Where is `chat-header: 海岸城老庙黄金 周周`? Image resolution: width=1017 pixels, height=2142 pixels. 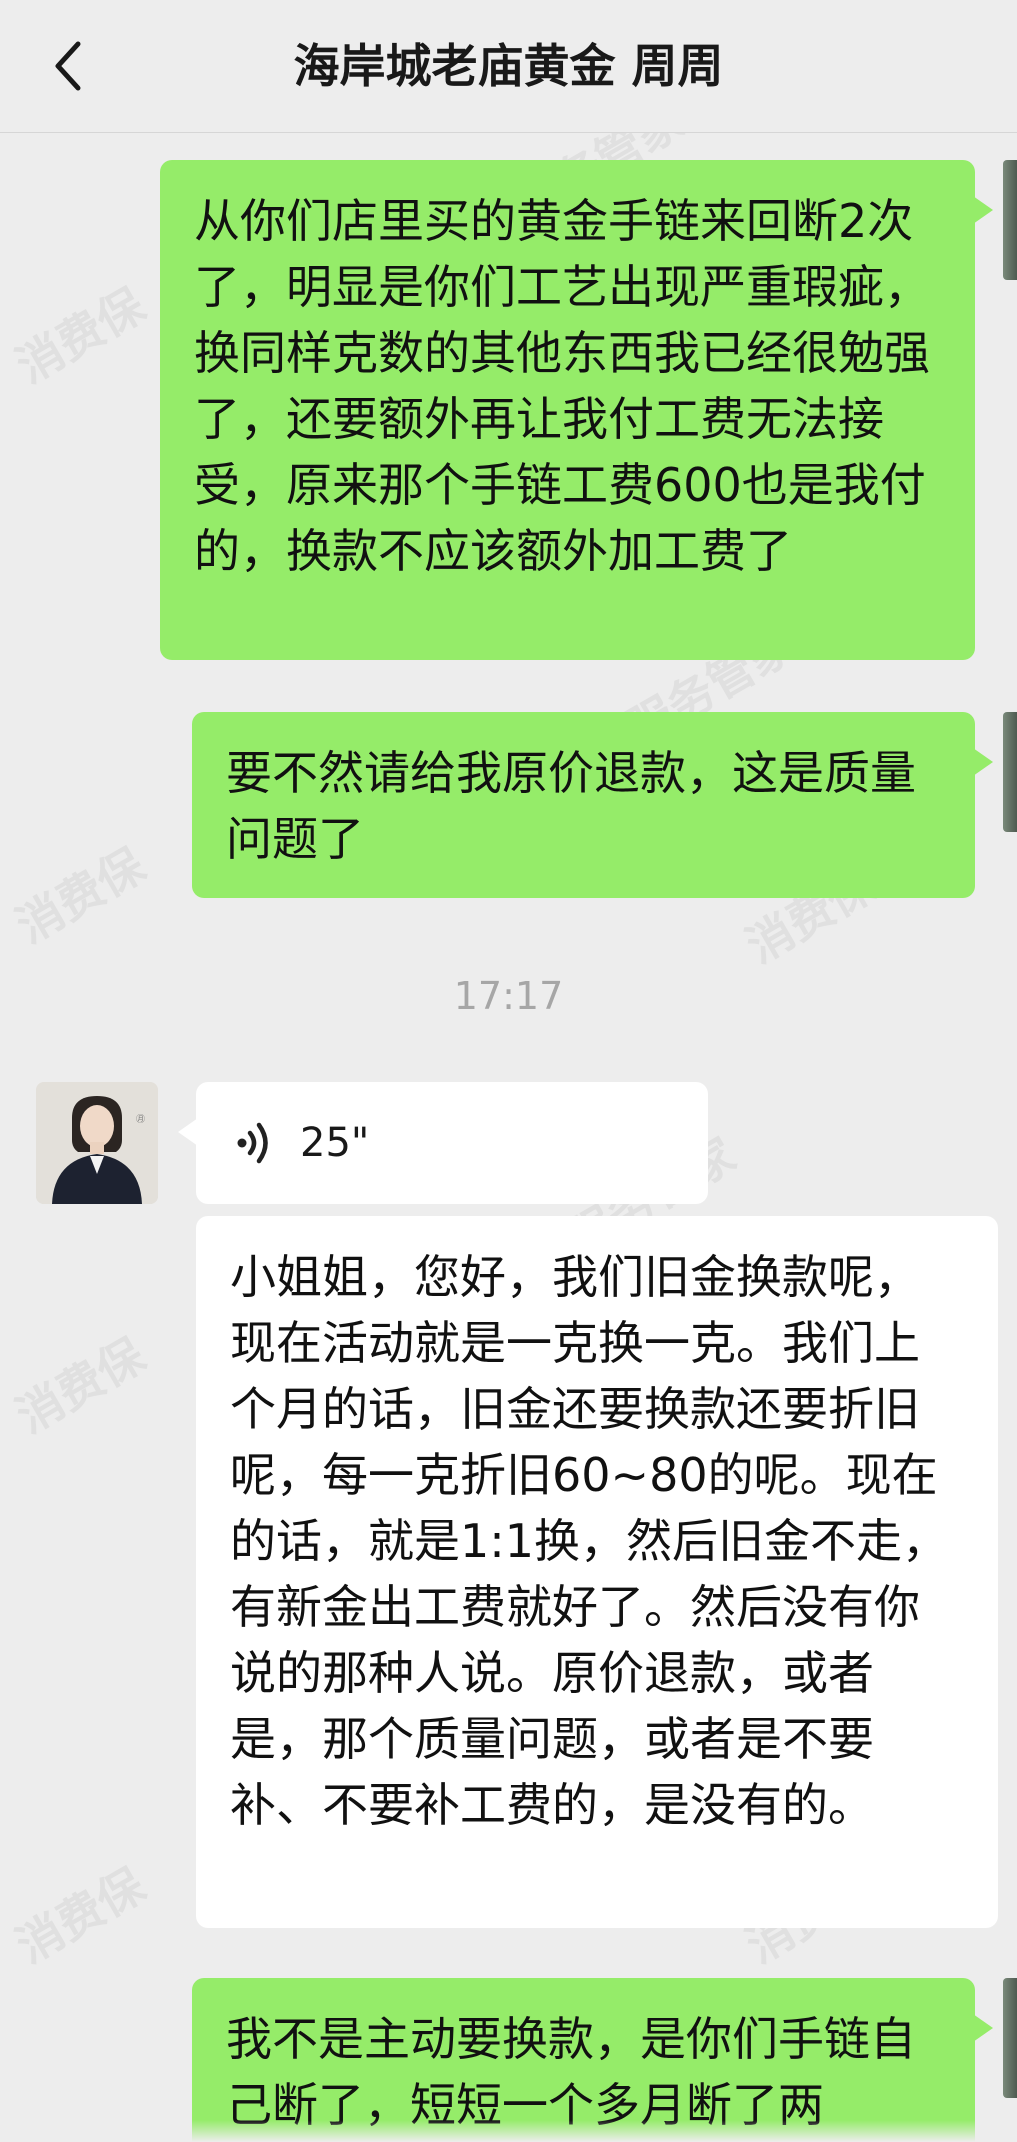
chat-header: 海岸城老庙黄金 周周 is located at coordinates (508, 66).